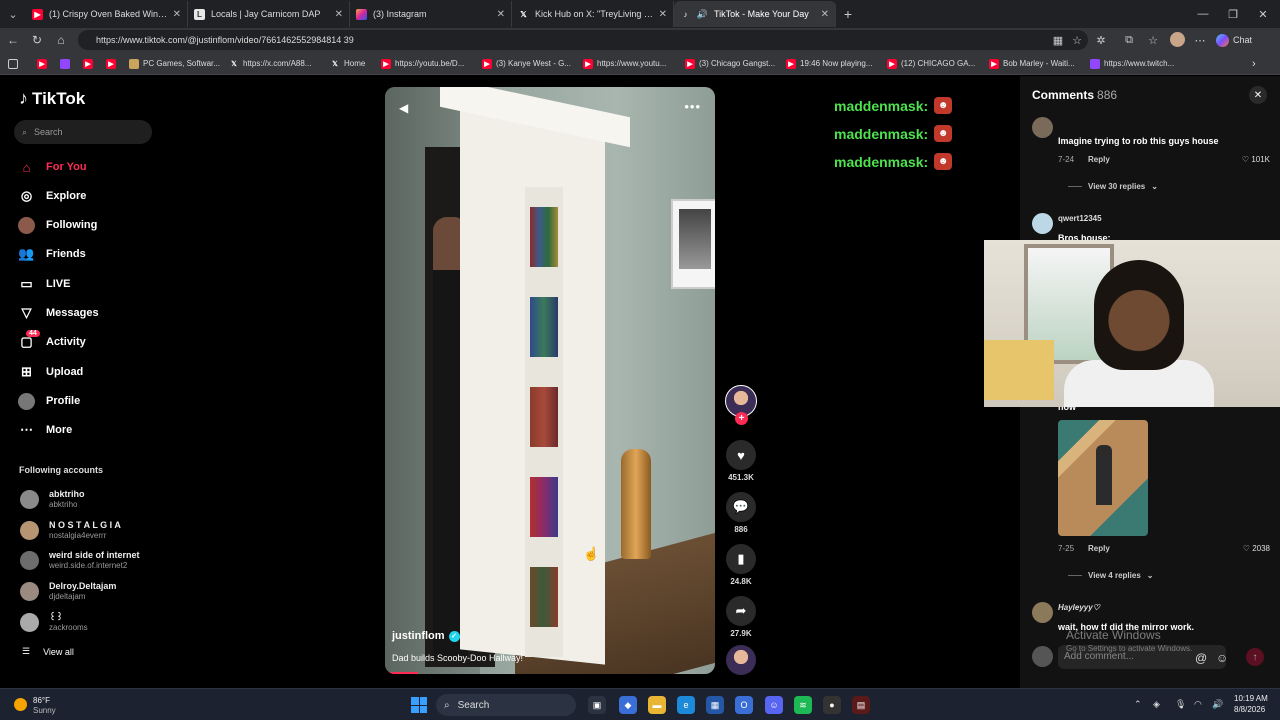  What do you see at coordinates (1200, 40) in the screenshot?
I see `settings-more-icon: ⋯` at bounding box center [1200, 40].